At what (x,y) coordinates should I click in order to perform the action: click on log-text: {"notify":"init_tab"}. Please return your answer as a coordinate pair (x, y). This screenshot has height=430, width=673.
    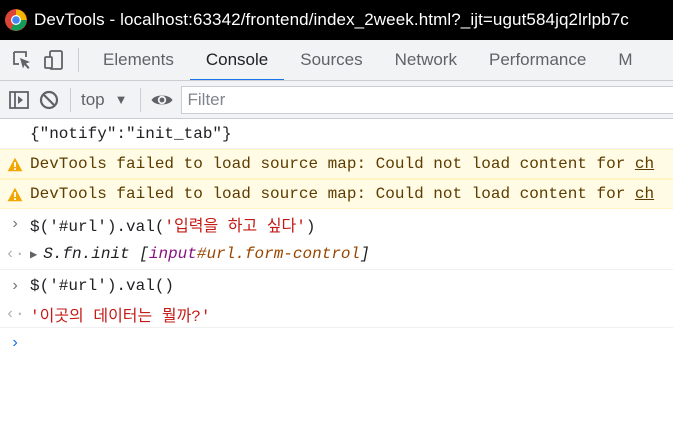
    Looking at the image, I should click on (131, 133).